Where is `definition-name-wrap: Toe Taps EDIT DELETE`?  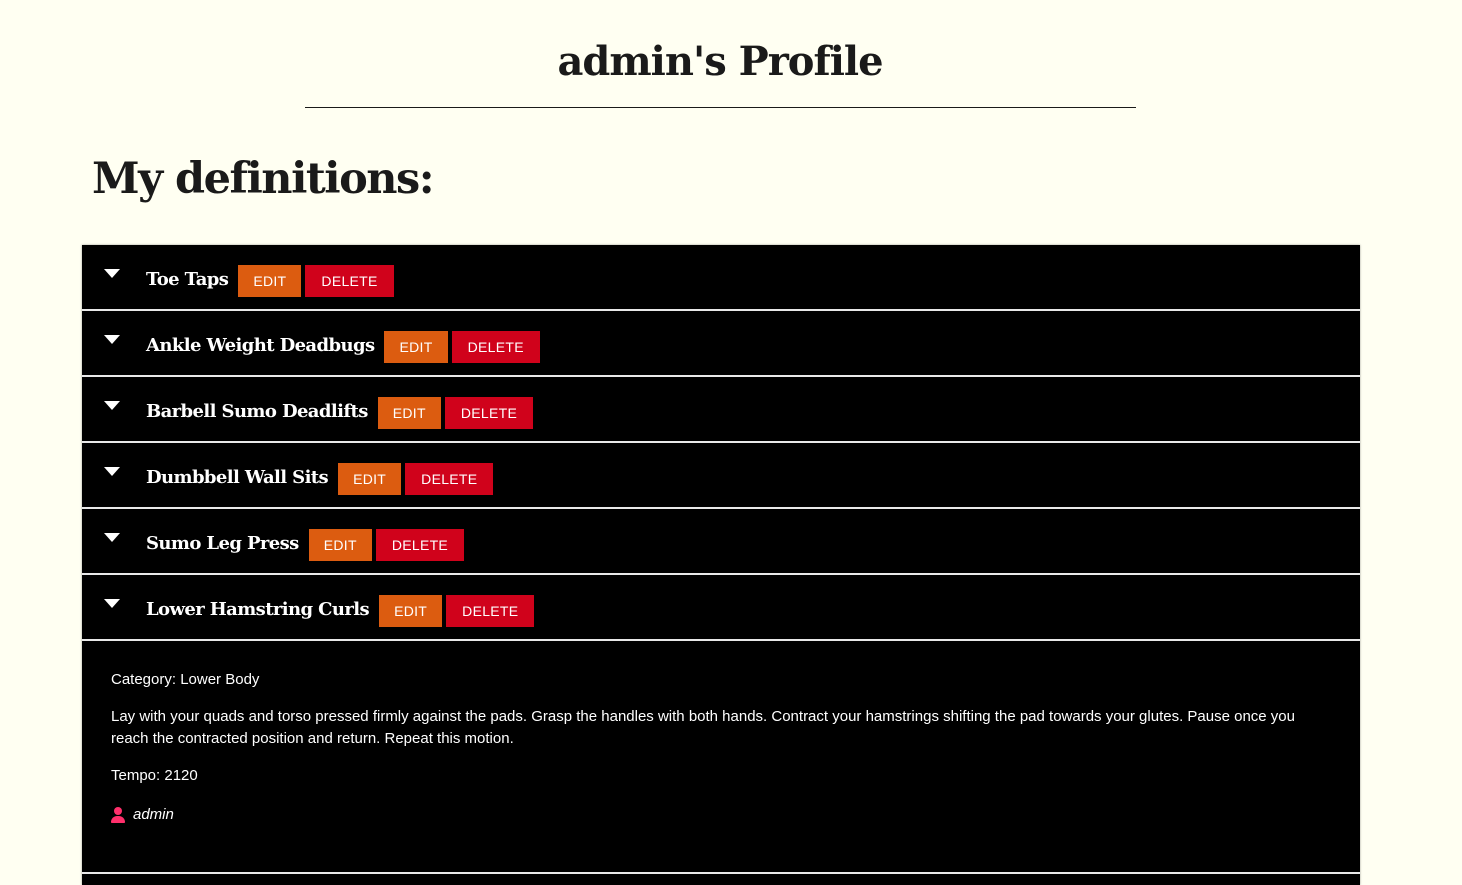 definition-name-wrap: Toe Taps EDIT DELETE is located at coordinates (270, 280).